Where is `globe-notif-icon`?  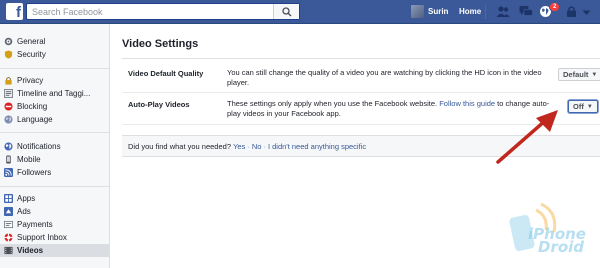
globe-notif-icon is located at coordinates (8, 146).